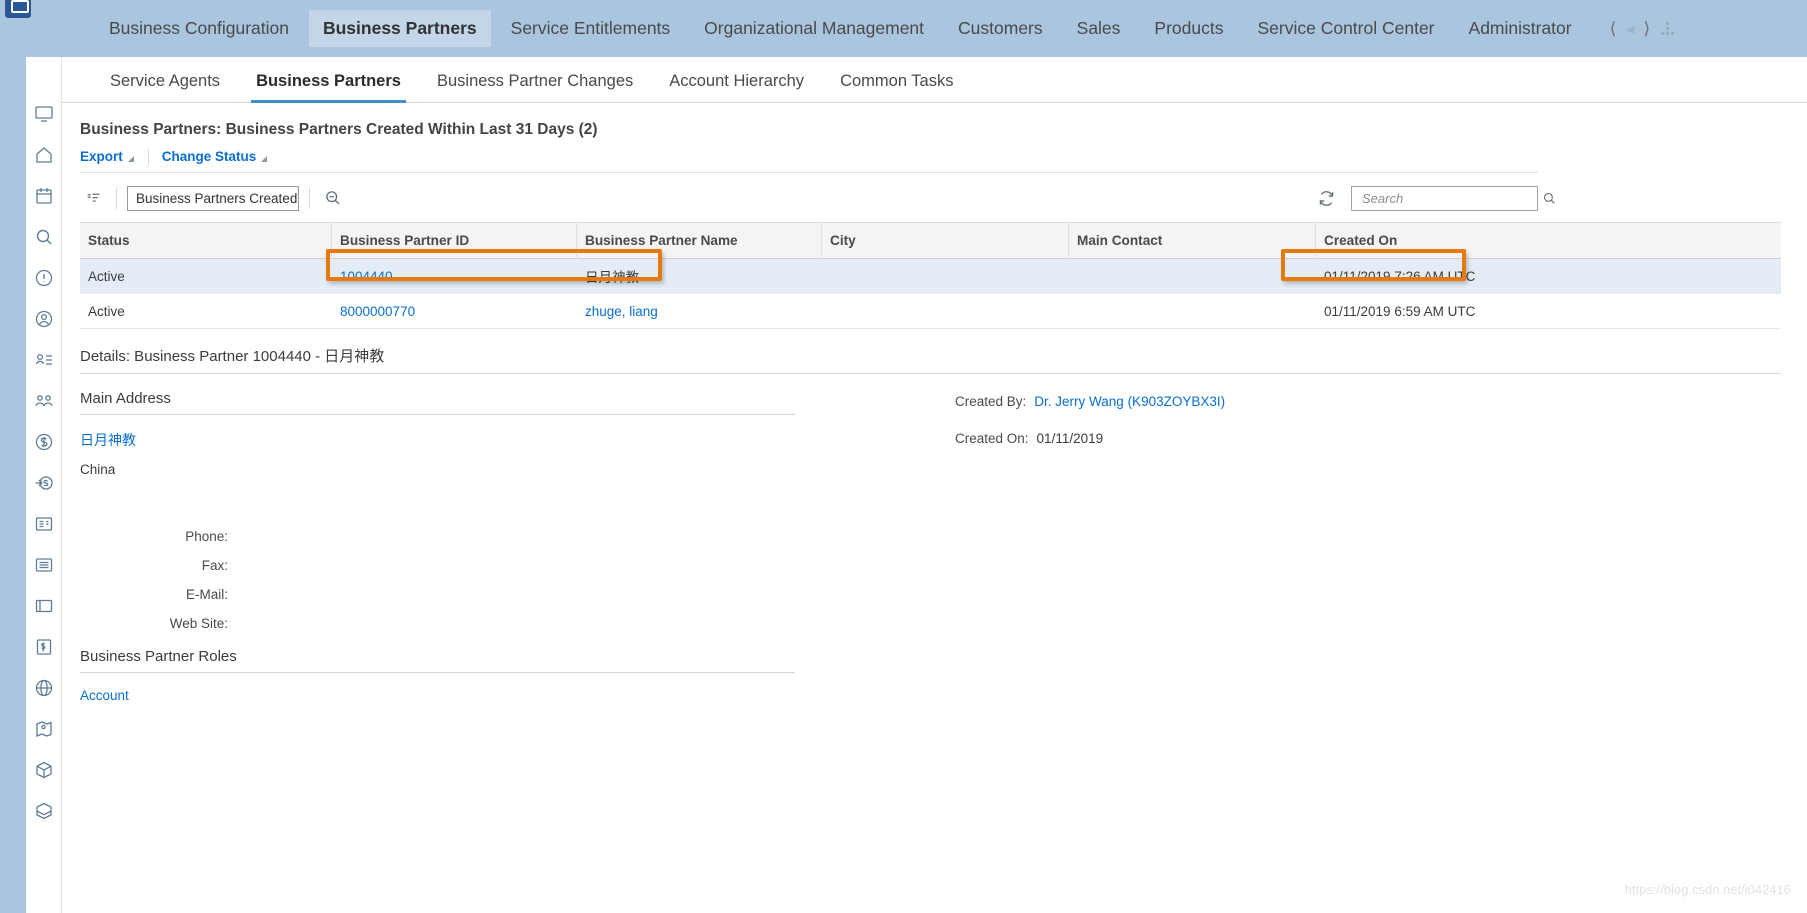 The height and width of the screenshot is (913, 1807). What do you see at coordinates (477, 536) in the screenshot?
I see `field-phone: Phone:` at bounding box center [477, 536].